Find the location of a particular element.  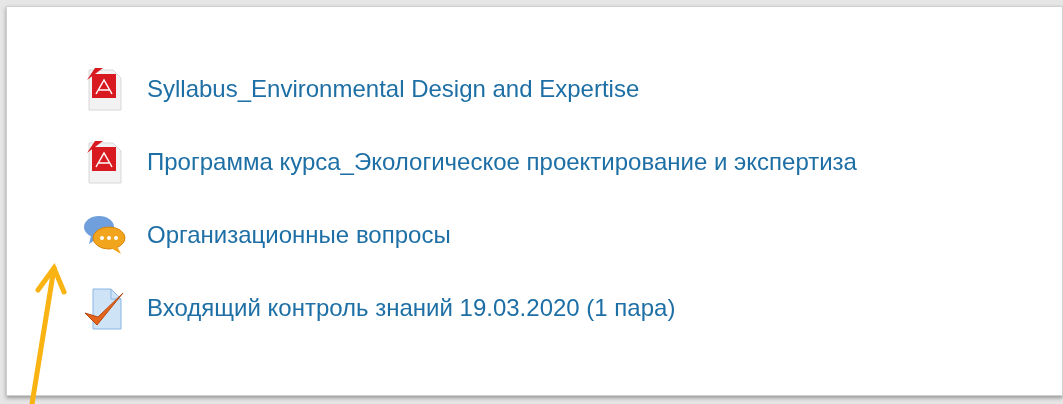

activity-link: Входящий контроль знаний 19.03.2020 (1 пара) is located at coordinates (411, 308).